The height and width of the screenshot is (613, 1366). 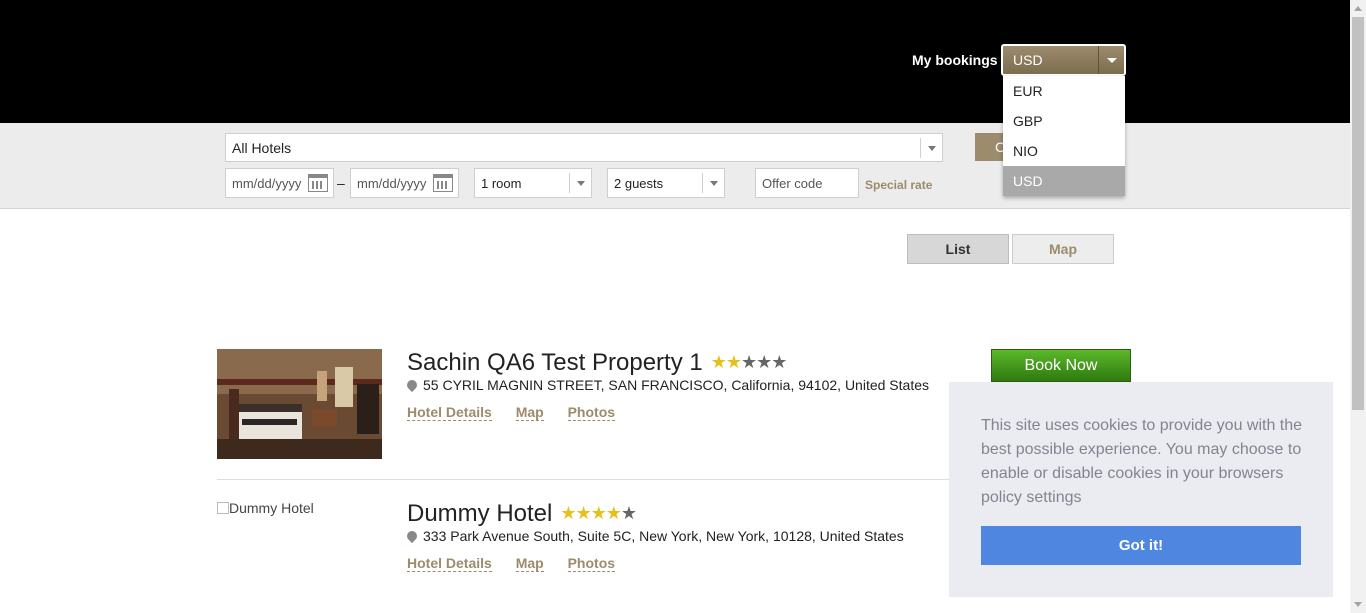 I want to click on hotel-select-value: All Hotels, so click(x=262, y=148).